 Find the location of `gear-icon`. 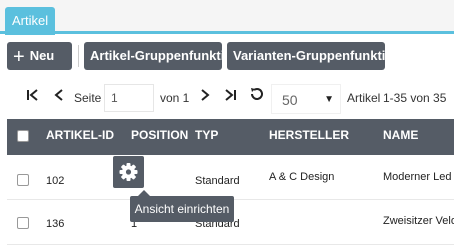

gear-icon is located at coordinates (128, 172).